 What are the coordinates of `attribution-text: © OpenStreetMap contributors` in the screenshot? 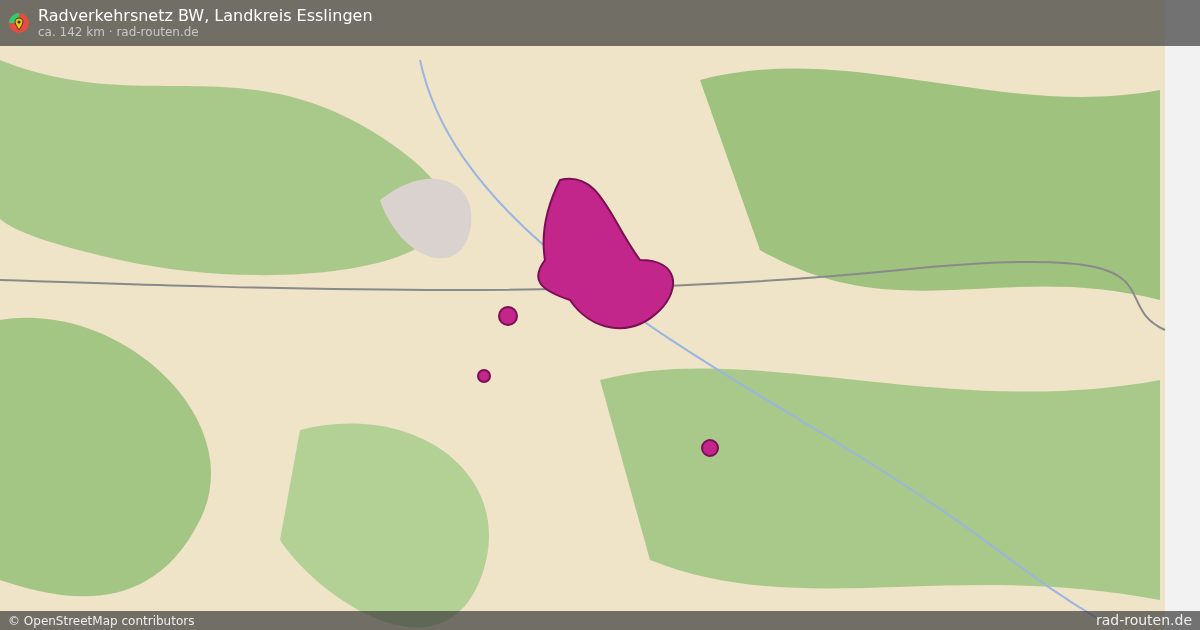 It's located at (101, 621).